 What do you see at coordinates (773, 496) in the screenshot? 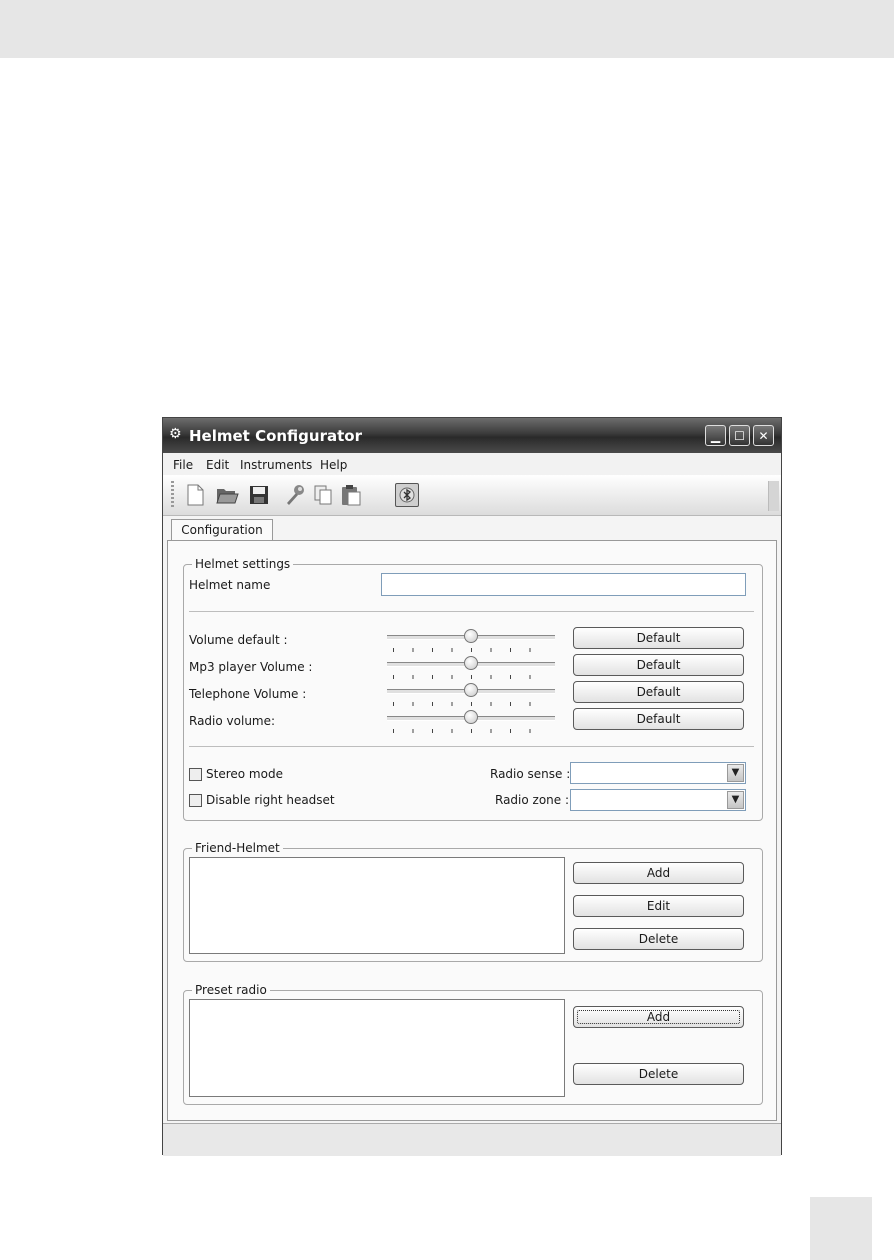
I see `toolbar-overflow-handle` at bounding box center [773, 496].